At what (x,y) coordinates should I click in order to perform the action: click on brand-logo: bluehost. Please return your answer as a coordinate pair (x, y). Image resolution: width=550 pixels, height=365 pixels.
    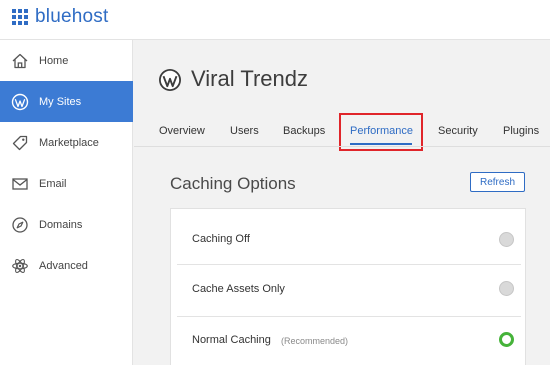
    Looking at the image, I should click on (60, 17).